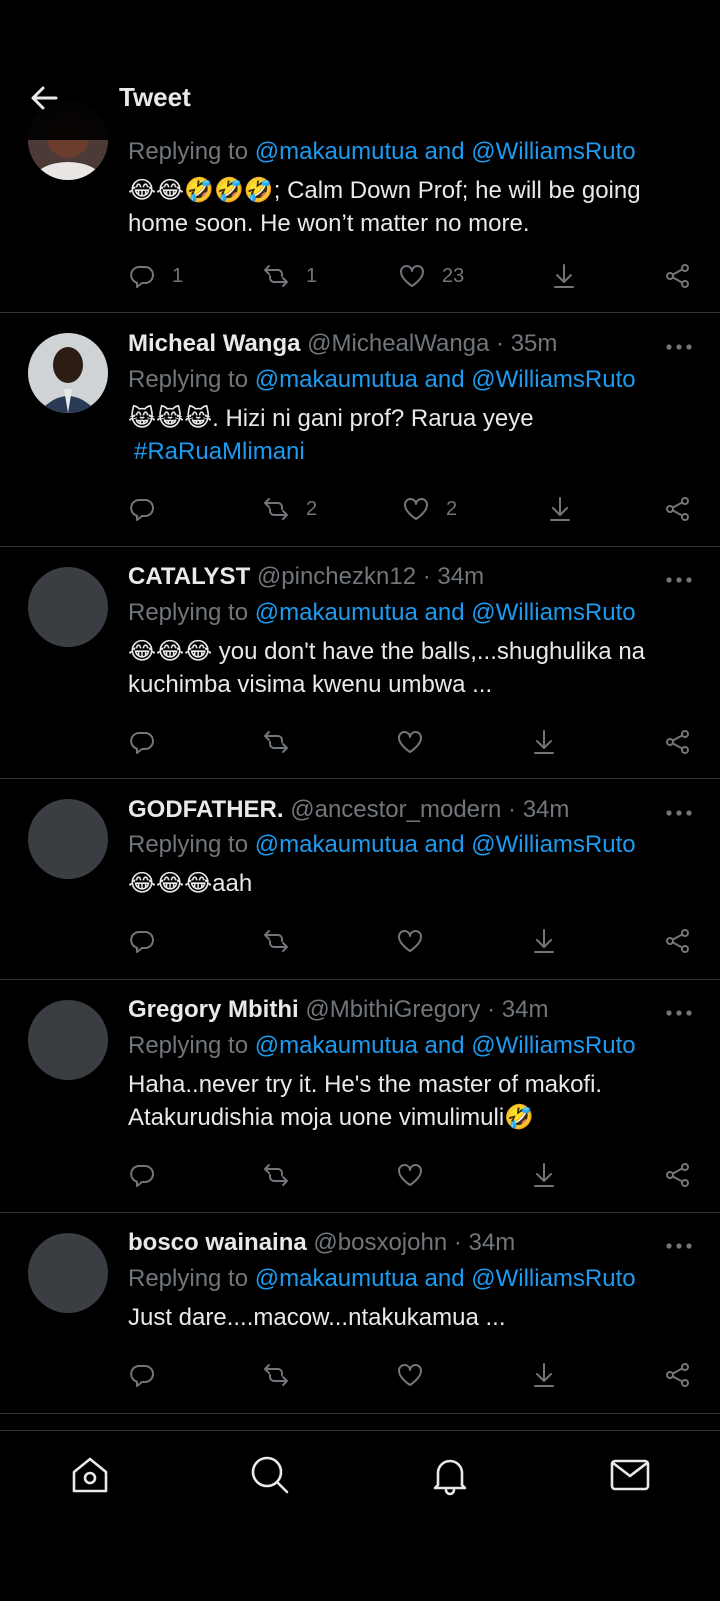 The width and height of the screenshot is (720, 1601). I want to click on tweet-header: Gregory Mbithi @MbithiGregory · 34m, so click(338, 1010).